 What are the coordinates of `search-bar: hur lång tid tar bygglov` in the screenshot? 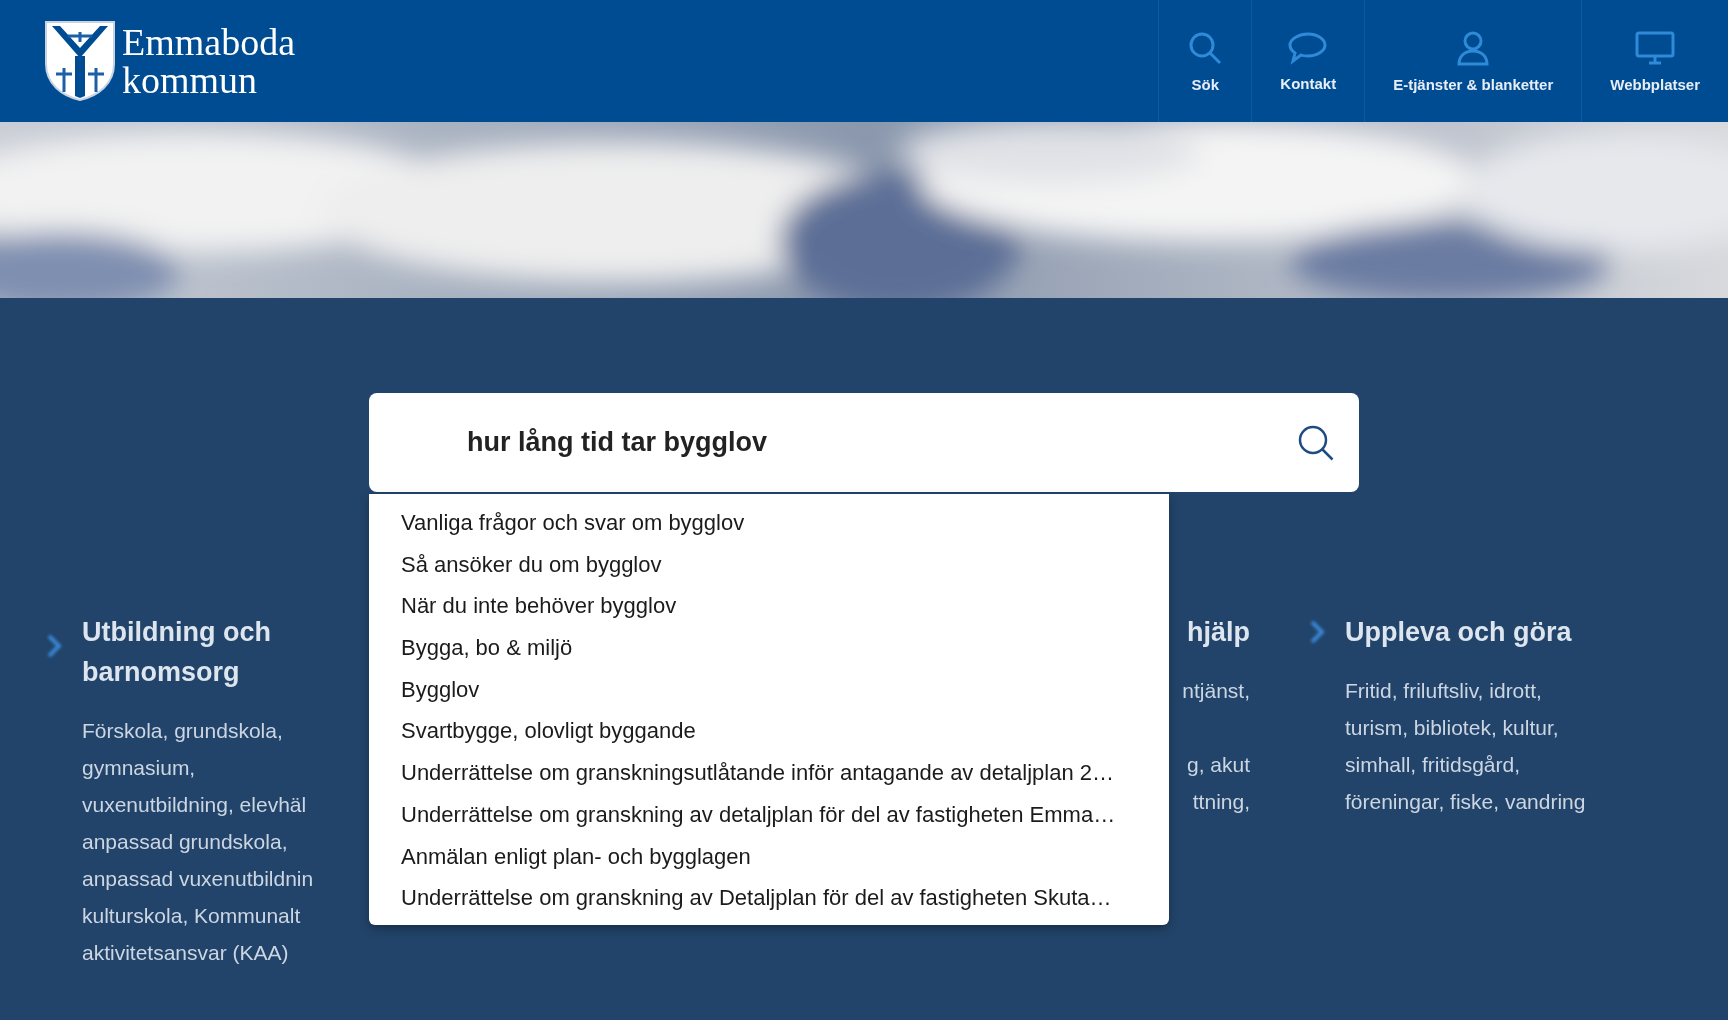 It's located at (864, 442).